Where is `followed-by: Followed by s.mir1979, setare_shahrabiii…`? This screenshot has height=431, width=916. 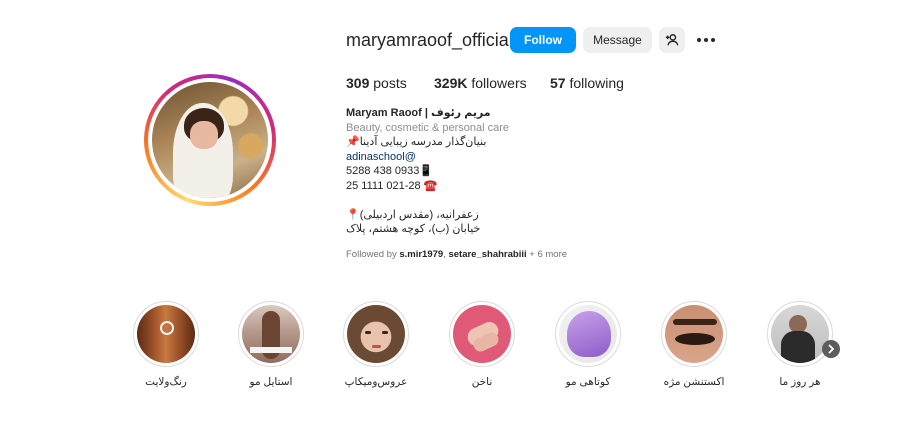 followed-by: Followed by s.mir1979, setare_shahrabiii… is located at coordinates (456, 254).